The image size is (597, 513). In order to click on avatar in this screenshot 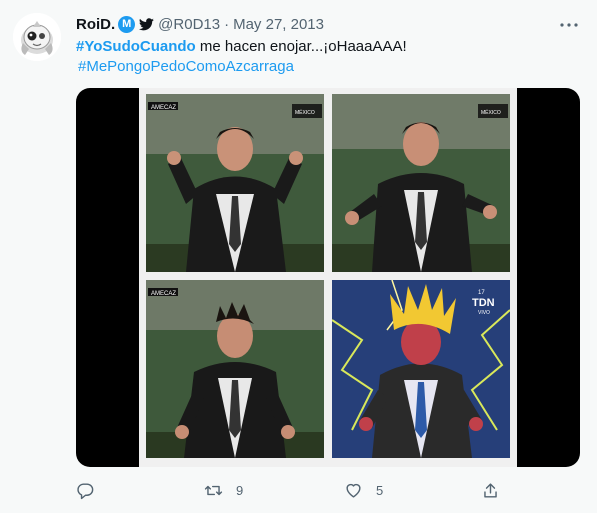, I will do `click(37, 37)`.